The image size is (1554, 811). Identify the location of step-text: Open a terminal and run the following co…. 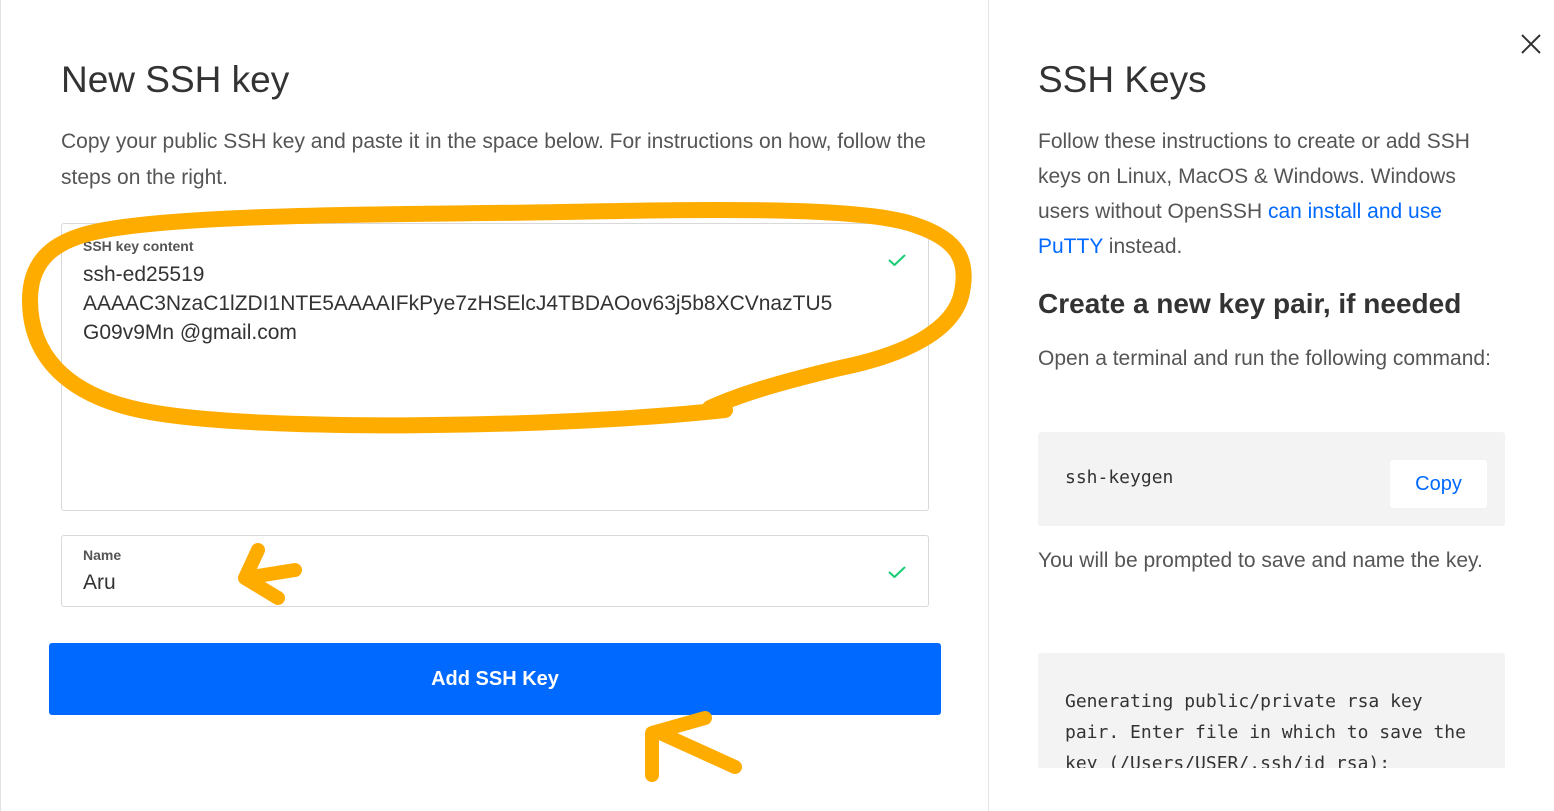
(1264, 358).